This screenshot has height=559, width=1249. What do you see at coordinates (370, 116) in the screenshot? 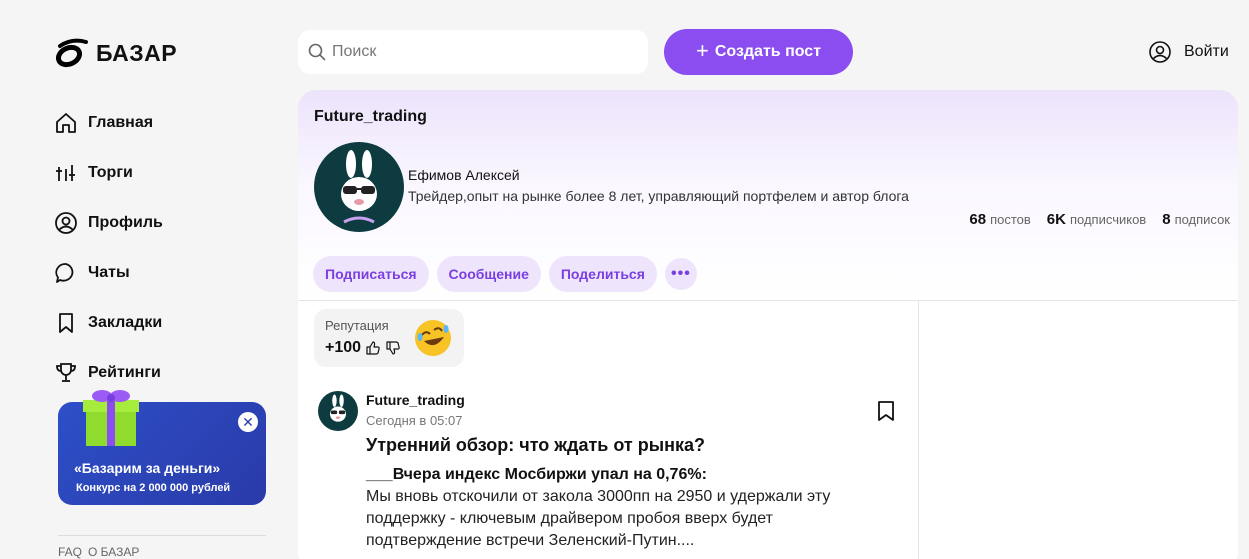
I see `channel-title: Future_trading` at bounding box center [370, 116].